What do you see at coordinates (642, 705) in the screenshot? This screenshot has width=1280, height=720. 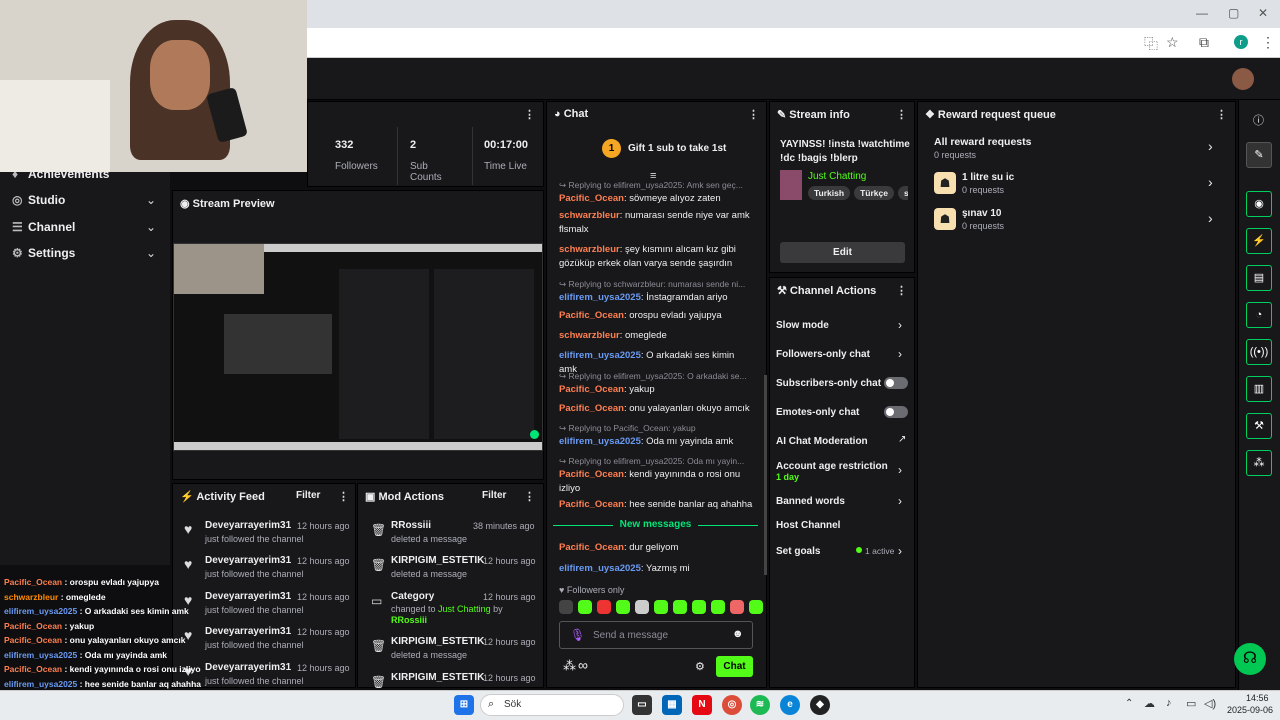 I see `taskview-icon: ▭` at bounding box center [642, 705].